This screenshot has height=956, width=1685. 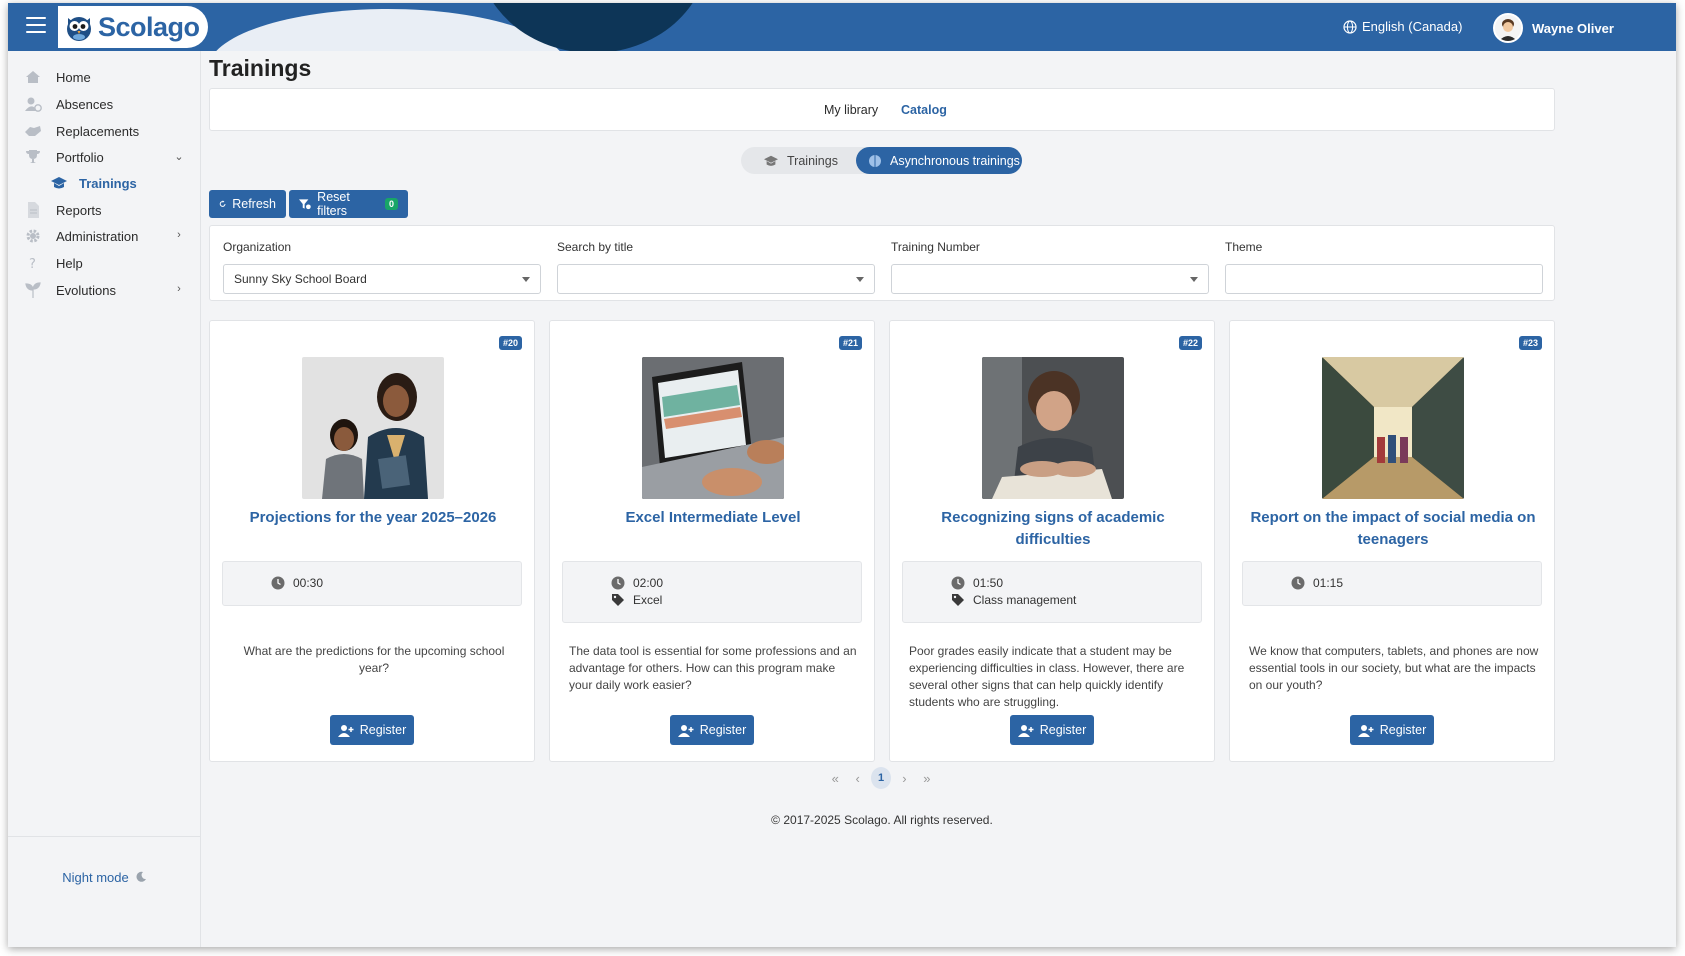 I want to click on training-title: Projections for the year 2025–2026, so click(x=373, y=518).